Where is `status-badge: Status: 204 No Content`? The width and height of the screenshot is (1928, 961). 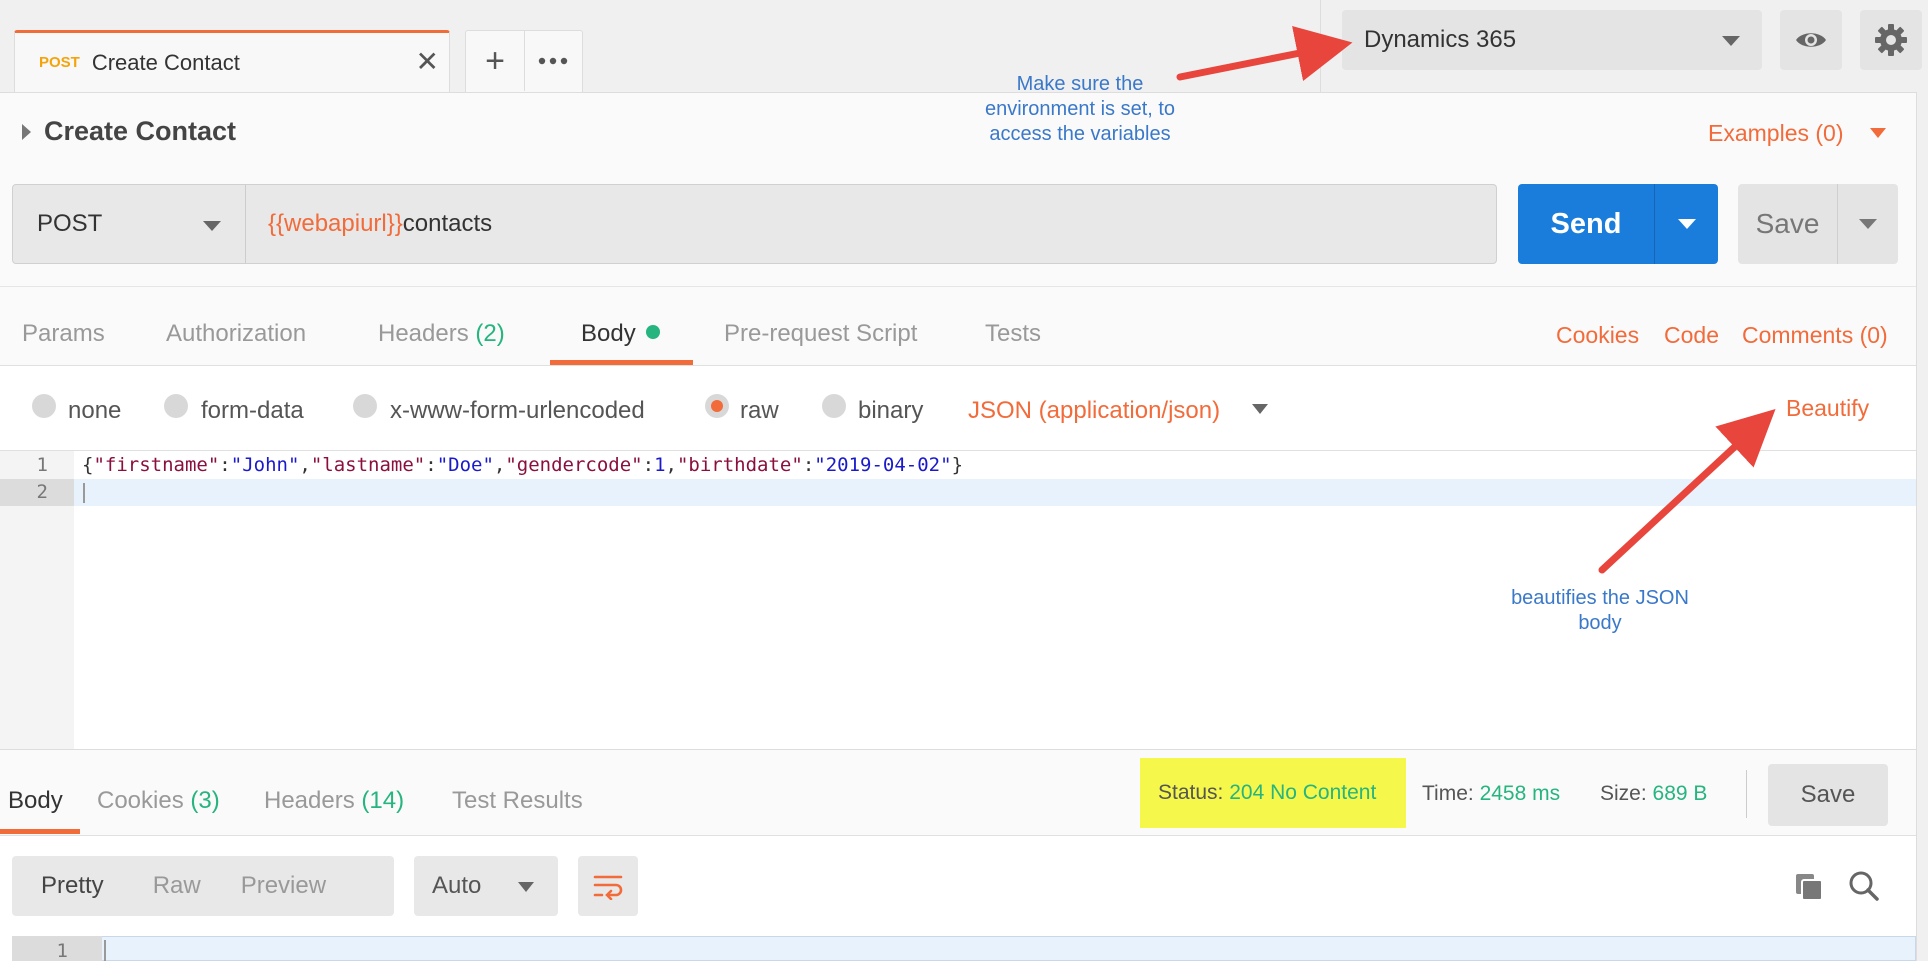 status-badge: Status: 204 No Content is located at coordinates (1273, 793).